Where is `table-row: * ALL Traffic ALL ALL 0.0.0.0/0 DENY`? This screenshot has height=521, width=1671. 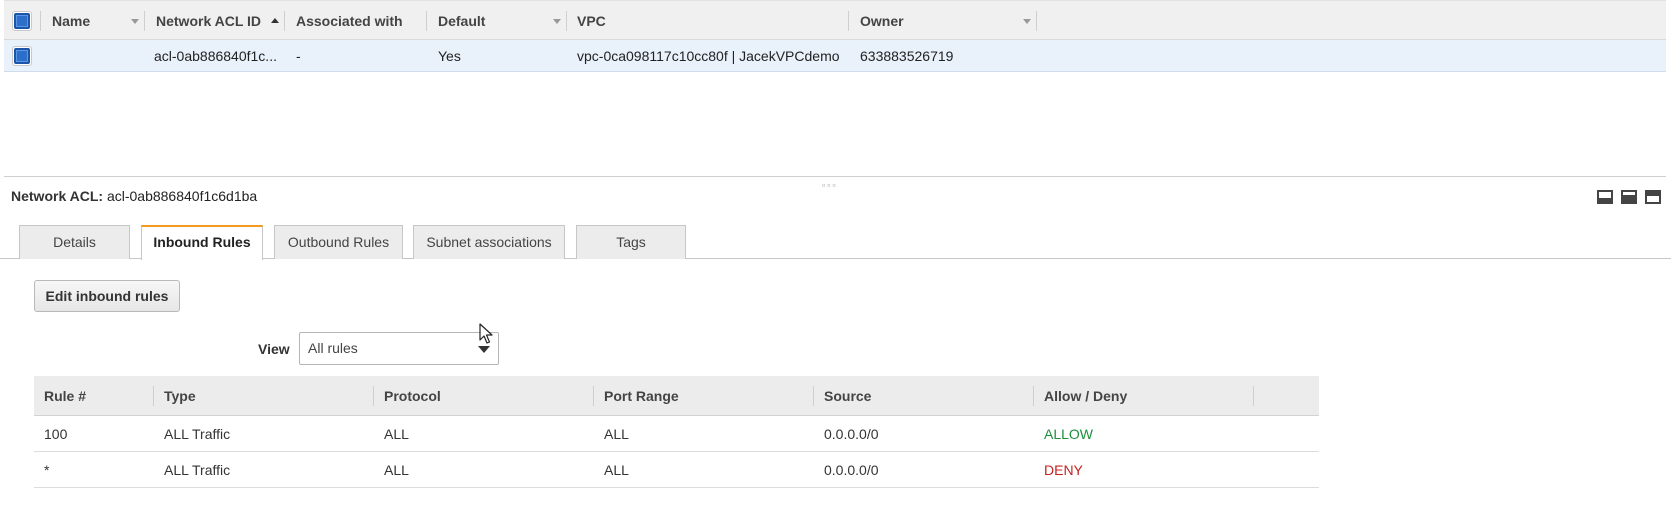
table-row: * ALL Traffic ALL ALL 0.0.0.0/0 DENY is located at coordinates (676, 470).